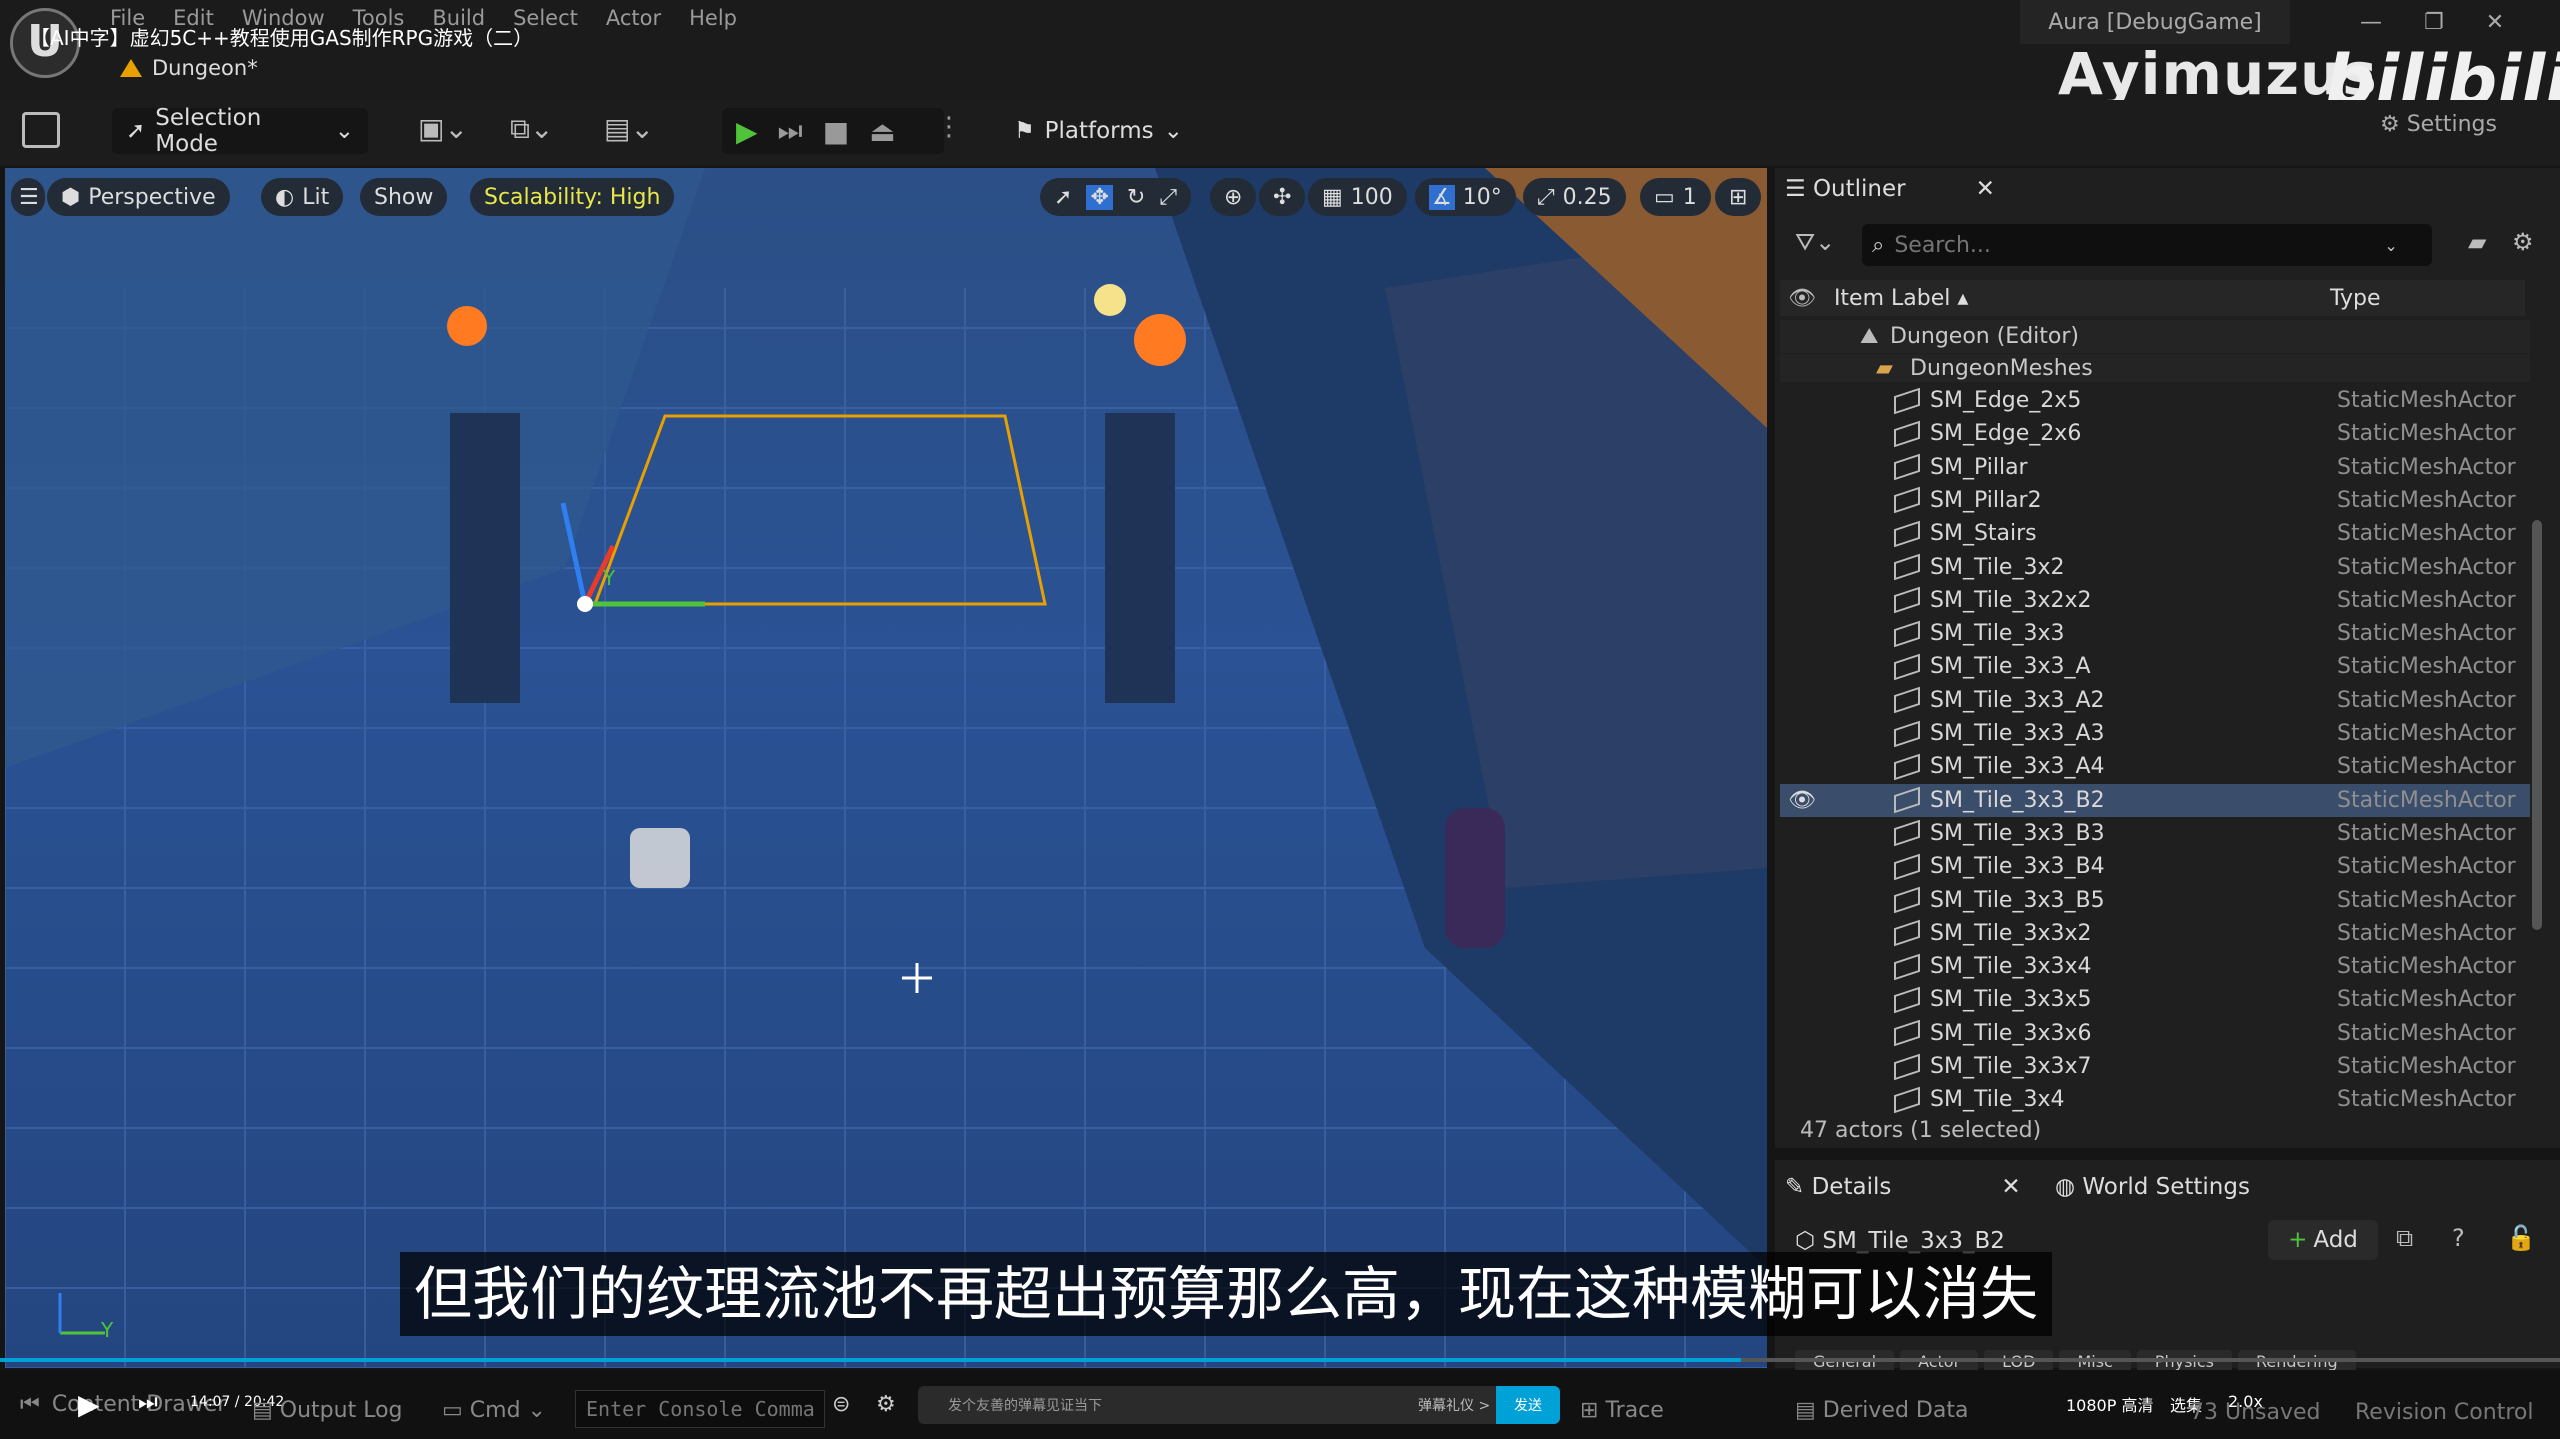 The width and height of the screenshot is (2560, 1439). Describe the element at coordinates (2155, 433) in the screenshot. I see `outliner-row: SM_Edge_2x6 StaticMeshActor` at that location.